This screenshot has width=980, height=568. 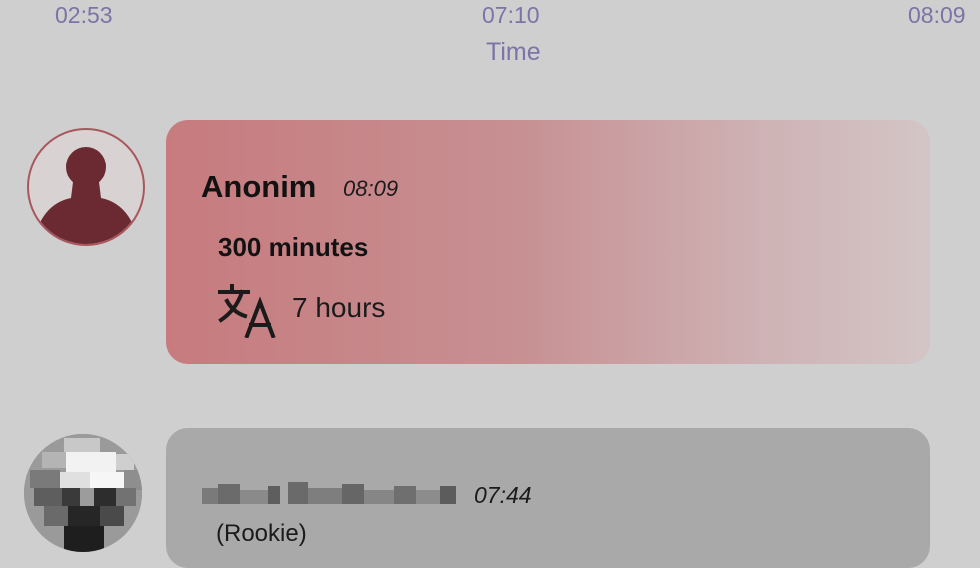 I want to click on default-person-icon, so click(x=86, y=195).